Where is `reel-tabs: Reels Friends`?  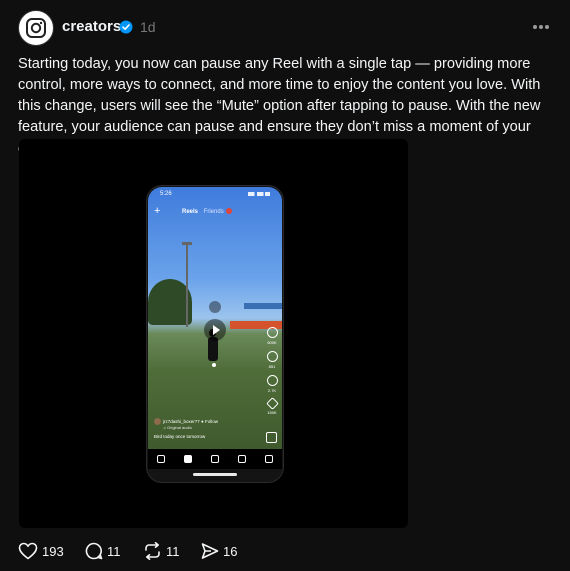
reel-tabs: Reels Friends is located at coordinates (207, 211).